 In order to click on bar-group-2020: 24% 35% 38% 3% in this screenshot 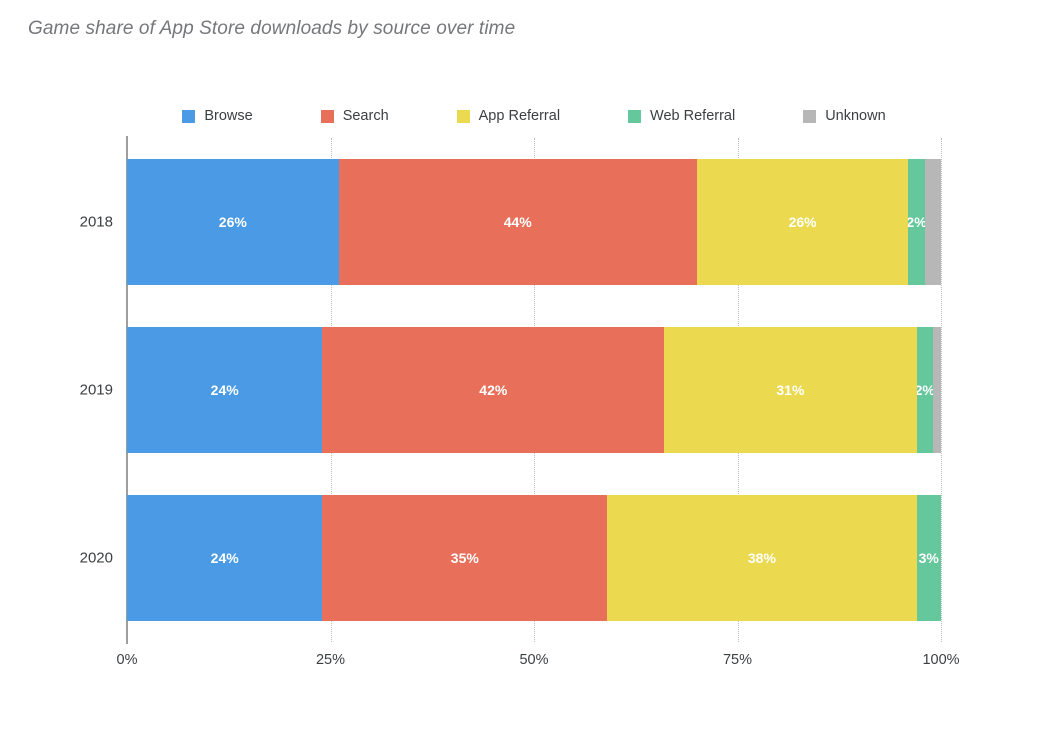, I will do `click(534, 558)`.